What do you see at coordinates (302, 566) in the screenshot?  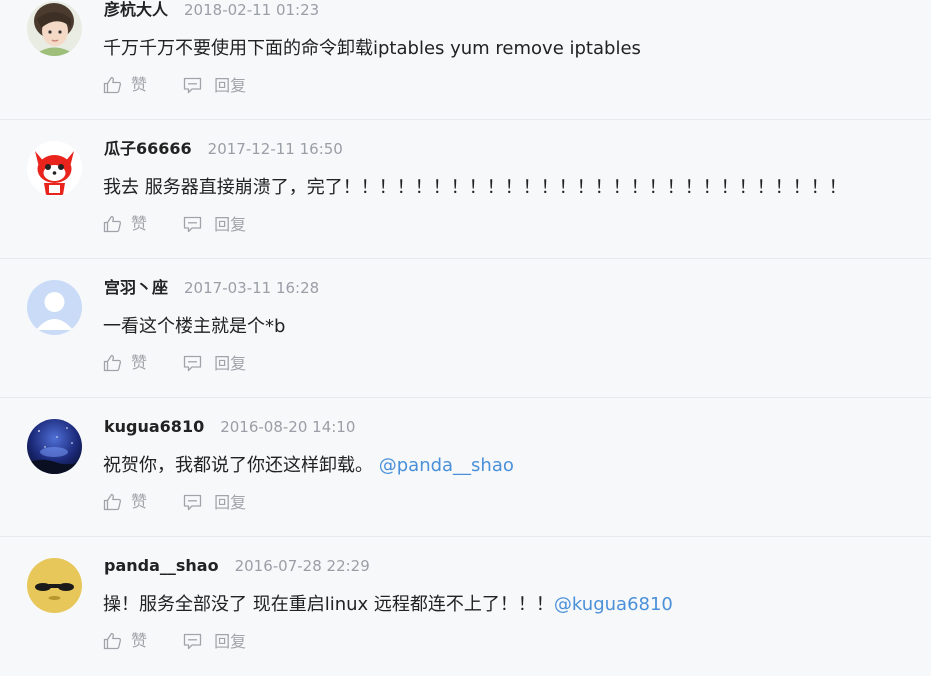 I see `timestamp: 2016-07-28 22:29` at bounding box center [302, 566].